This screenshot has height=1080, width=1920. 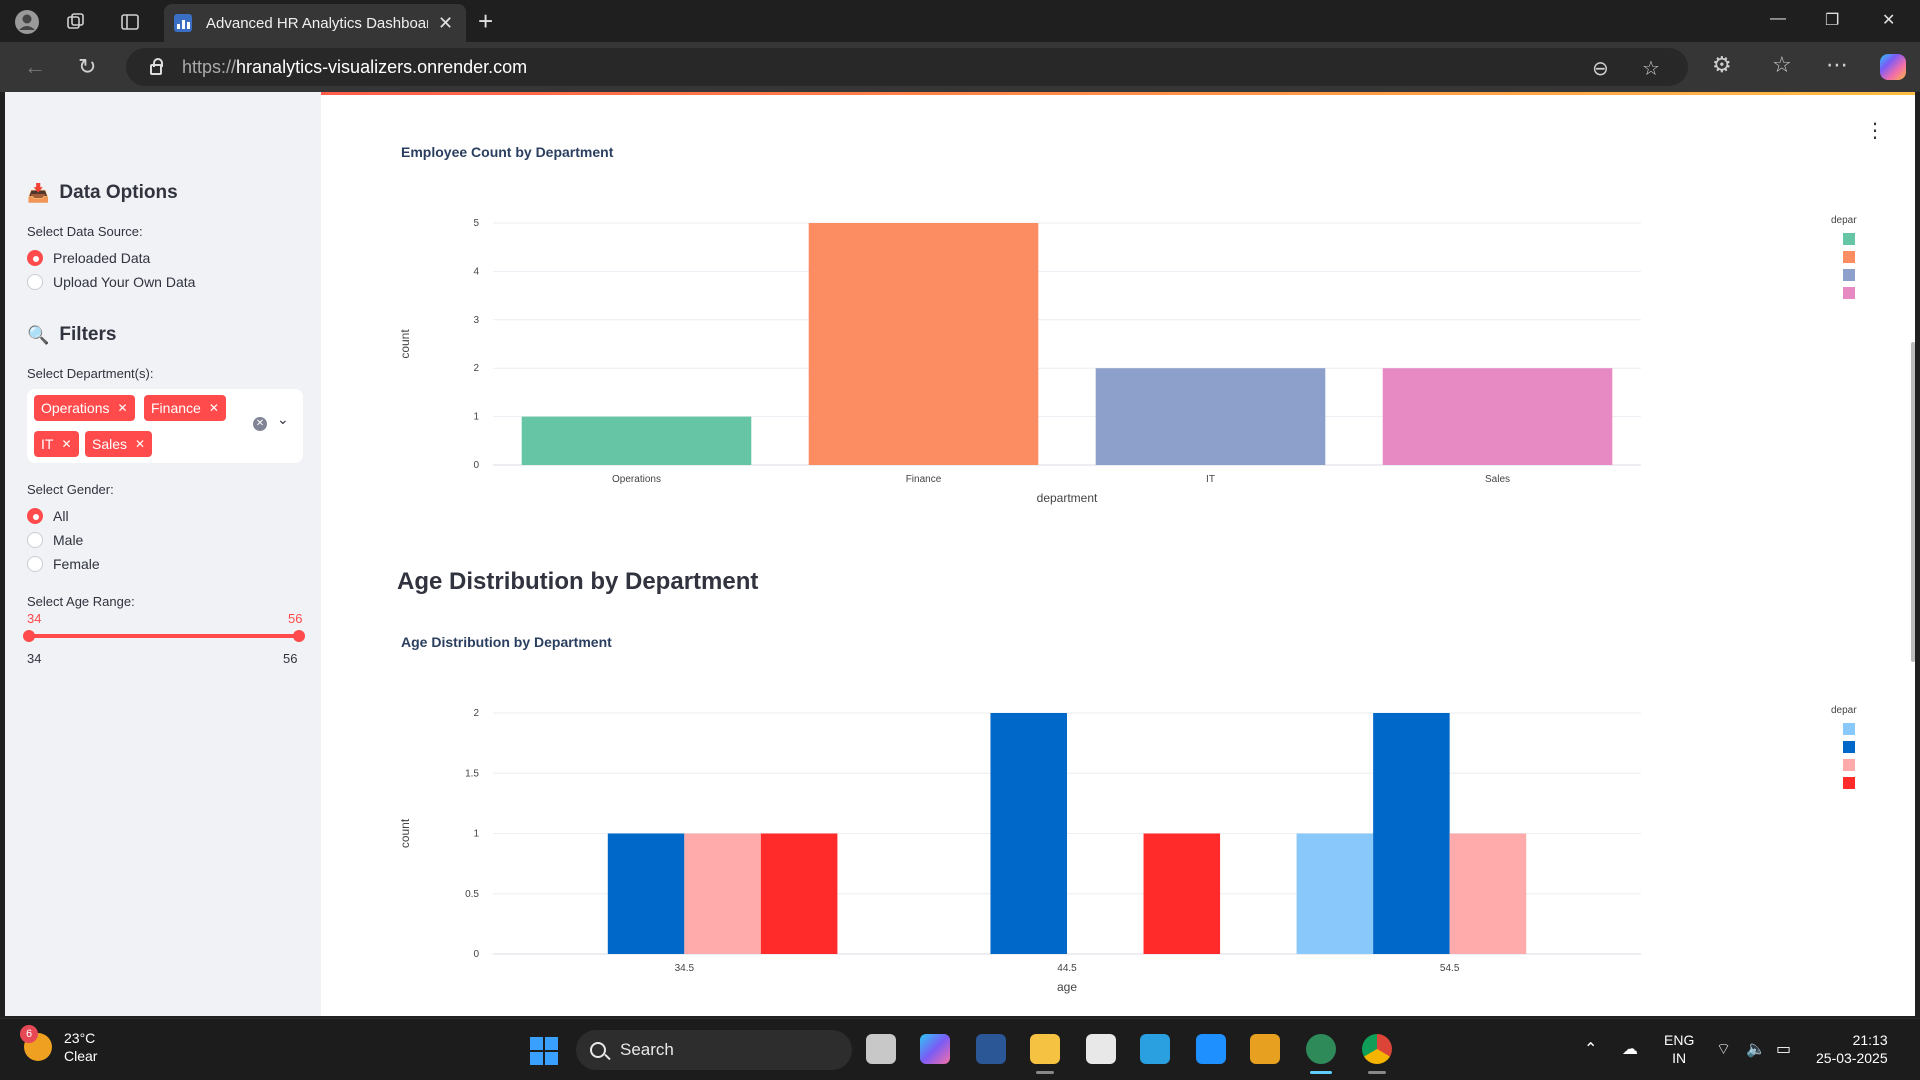 I want to click on language-indicator: ENG IN, so click(x=1679, y=1049).